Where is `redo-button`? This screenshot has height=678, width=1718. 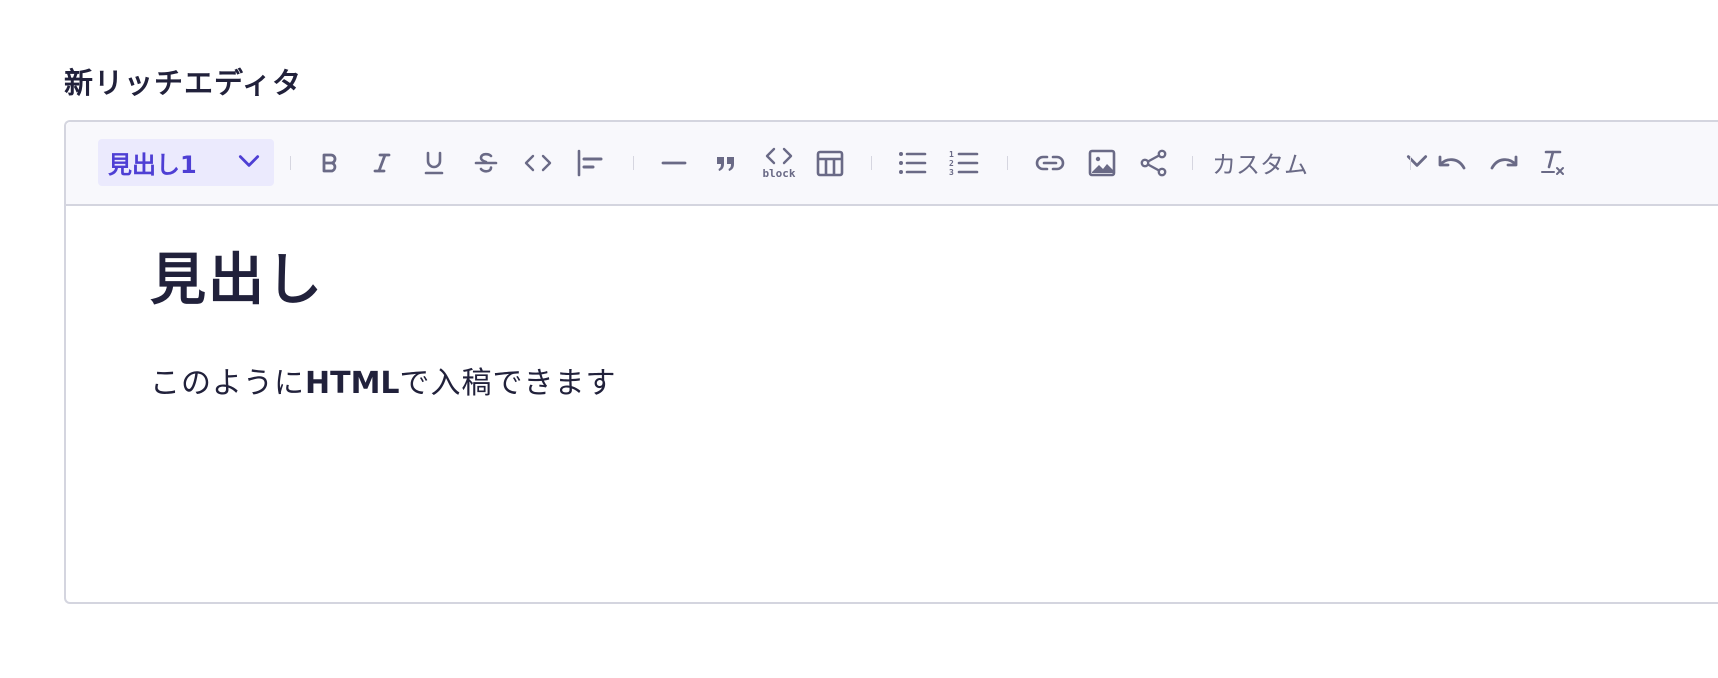 redo-button is located at coordinates (1504, 163).